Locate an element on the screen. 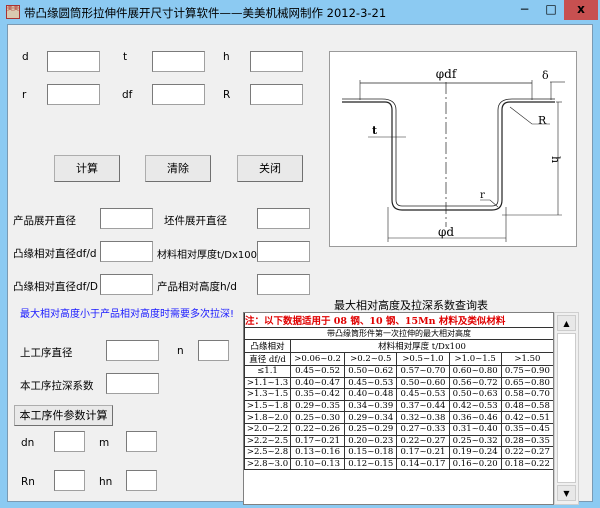  table-cell: 0.32~0.38 is located at coordinates (423, 417).